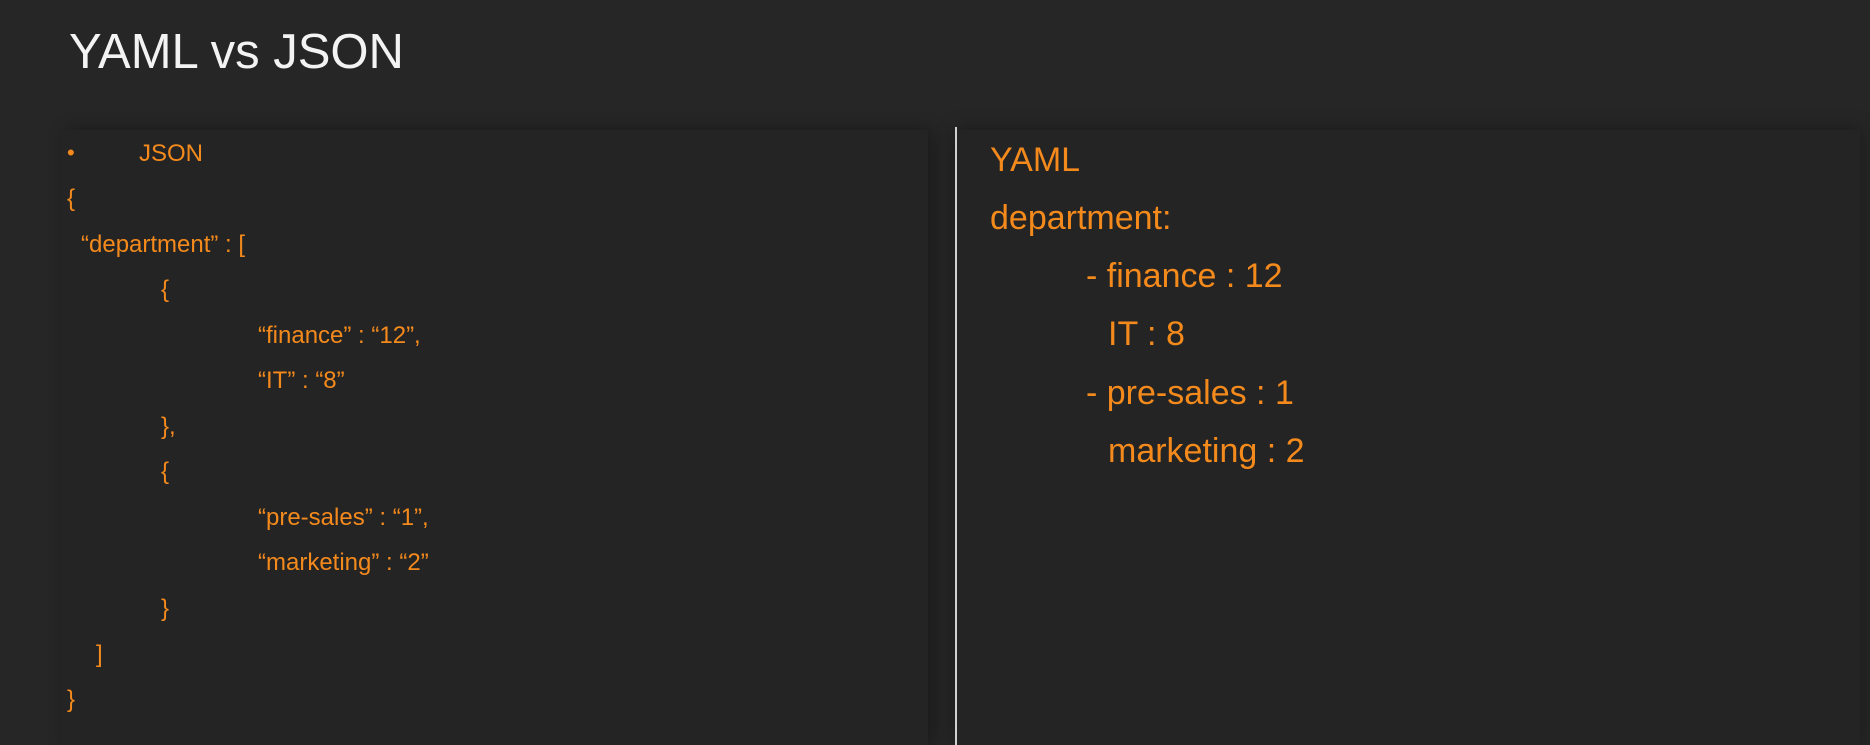 The height and width of the screenshot is (745, 1870). What do you see at coordinates (1035, 160) in the screenshot?
I see `yaml-heading: YAML` at bounding box center [1035, 160].